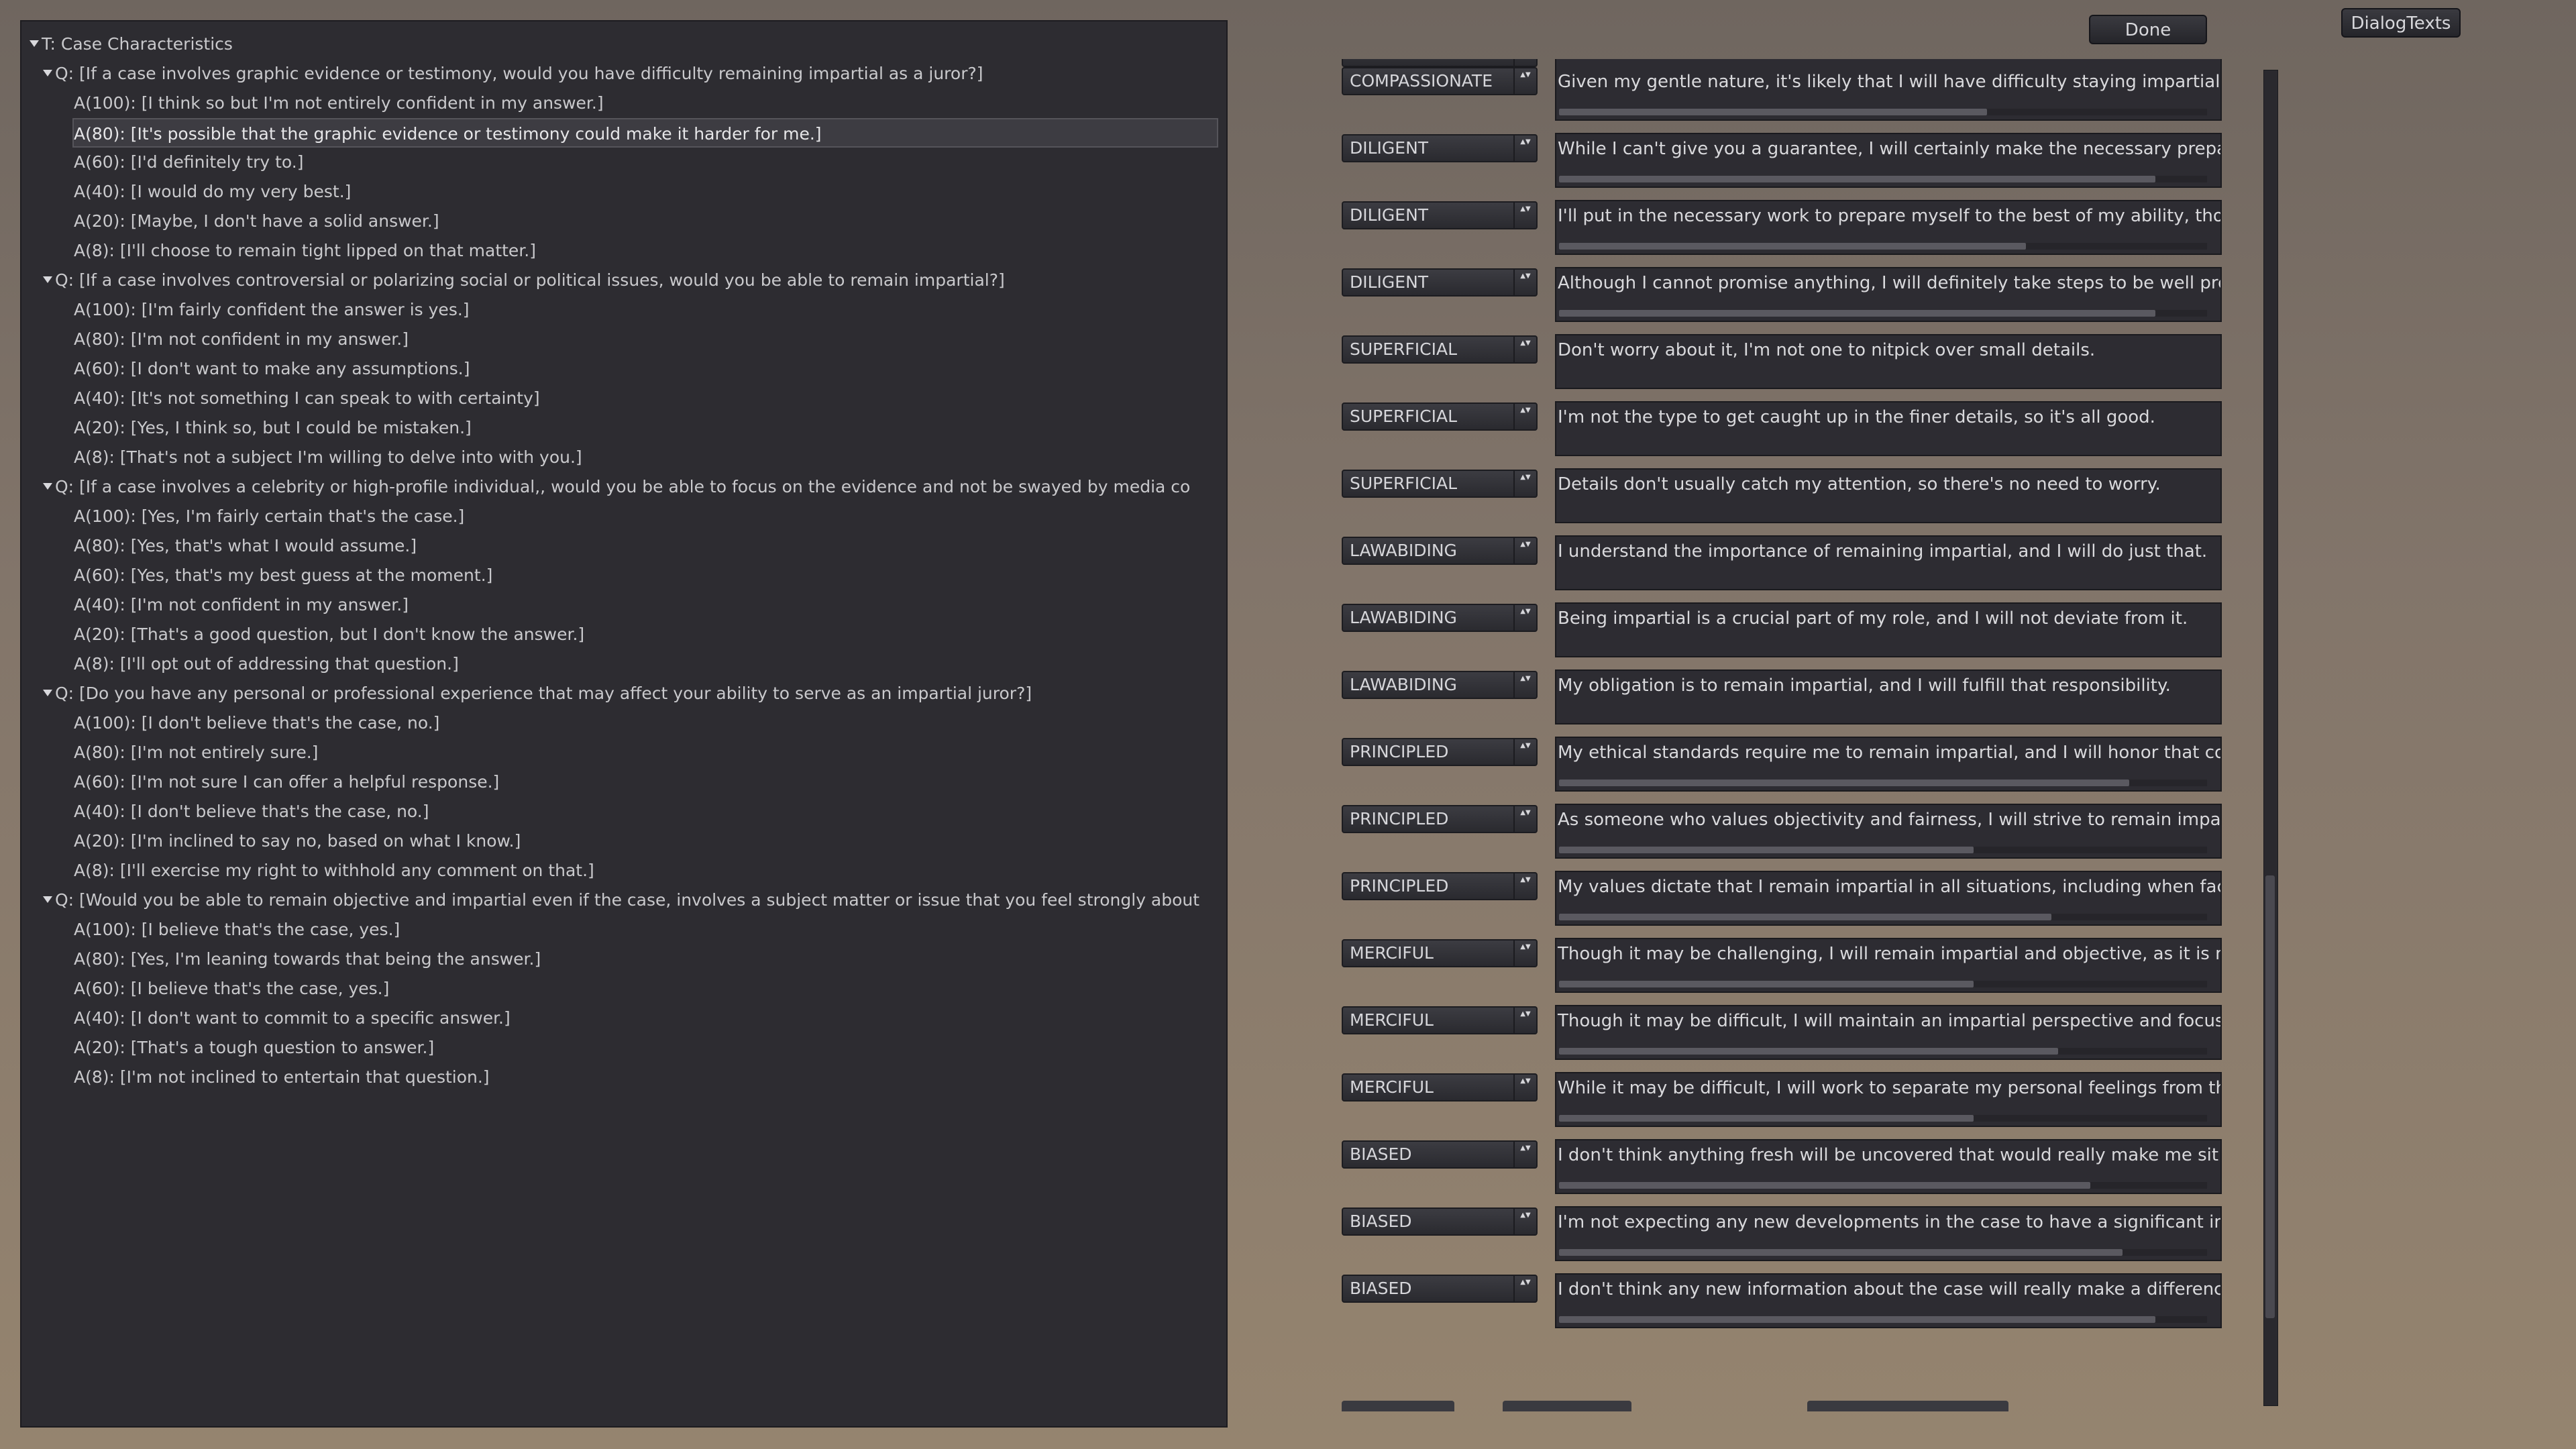  What do you see at coordinates (623, 752) in the screenshot?
I see `tree-answer-node: A(80): [I'm not entirely sure.]` at bounding box center [623, 752].